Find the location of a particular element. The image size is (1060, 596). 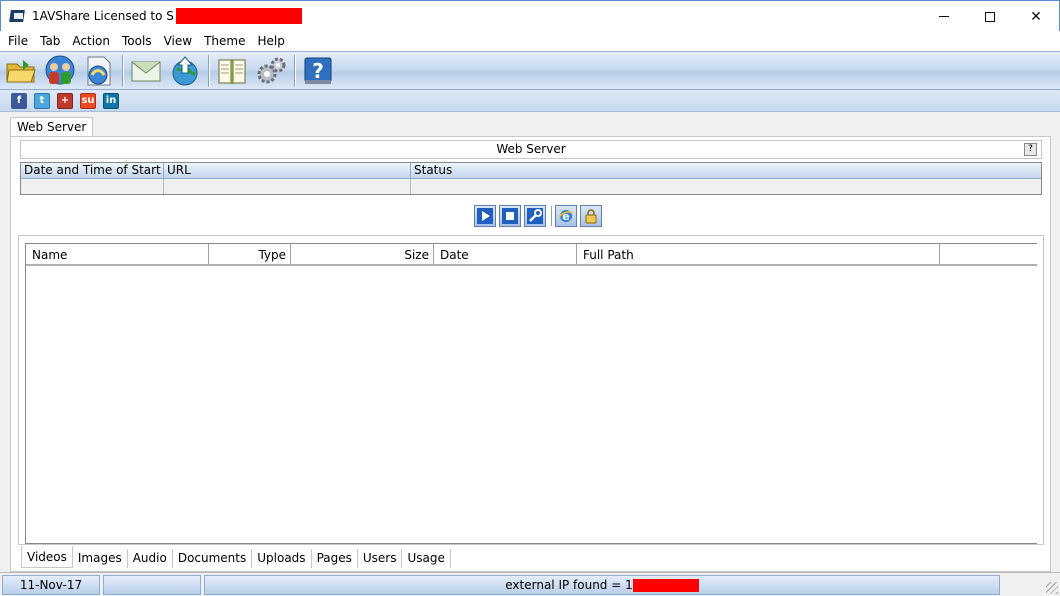

open-browser-button: e is located at coordinates (566, 216).